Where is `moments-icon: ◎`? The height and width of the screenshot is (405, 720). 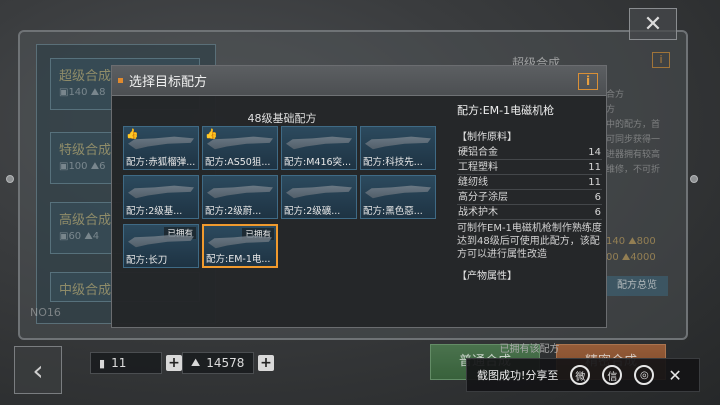
moments-icon: ◎ is located at coordinates (644, 375).